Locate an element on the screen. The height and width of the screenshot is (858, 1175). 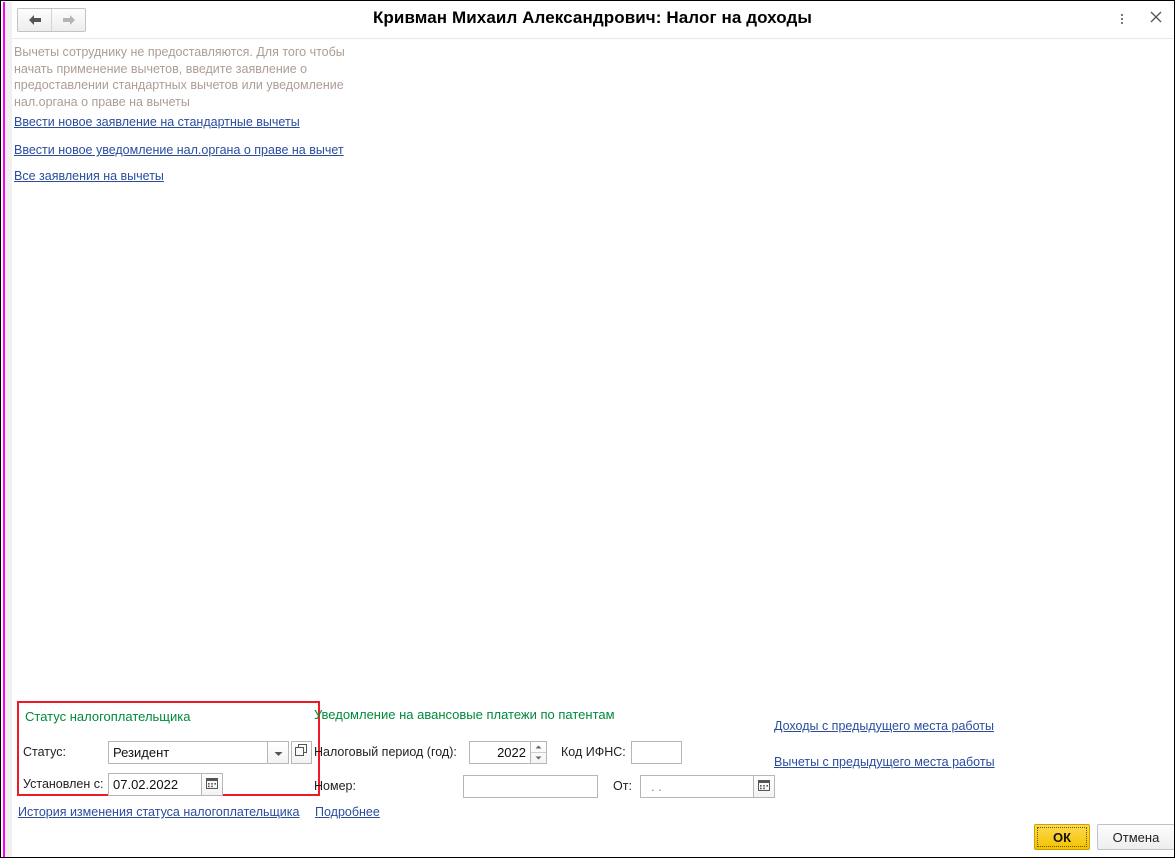
window-left-accent-strip is located at coordinates (4, 429).